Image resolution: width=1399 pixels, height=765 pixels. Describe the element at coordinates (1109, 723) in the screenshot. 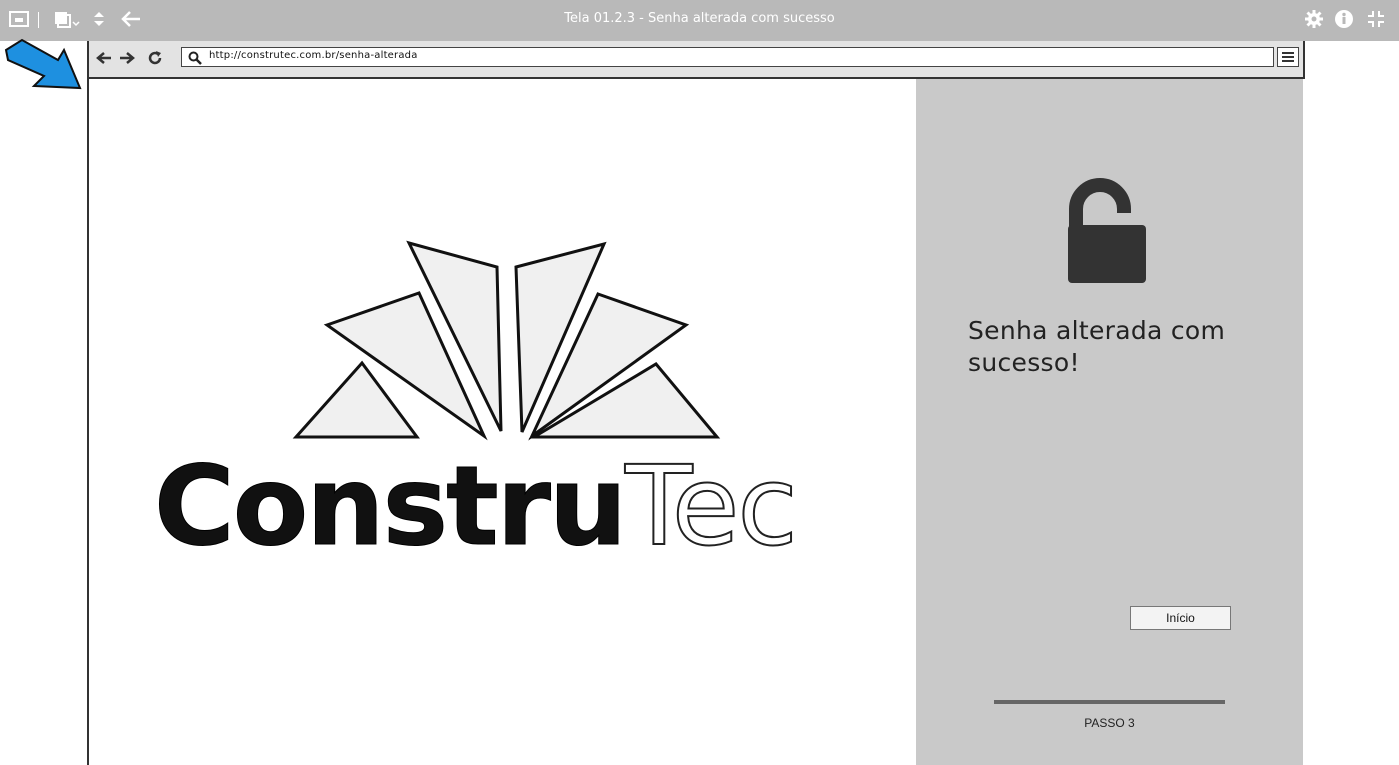

I see `step-label: PASSO 3` at that location.